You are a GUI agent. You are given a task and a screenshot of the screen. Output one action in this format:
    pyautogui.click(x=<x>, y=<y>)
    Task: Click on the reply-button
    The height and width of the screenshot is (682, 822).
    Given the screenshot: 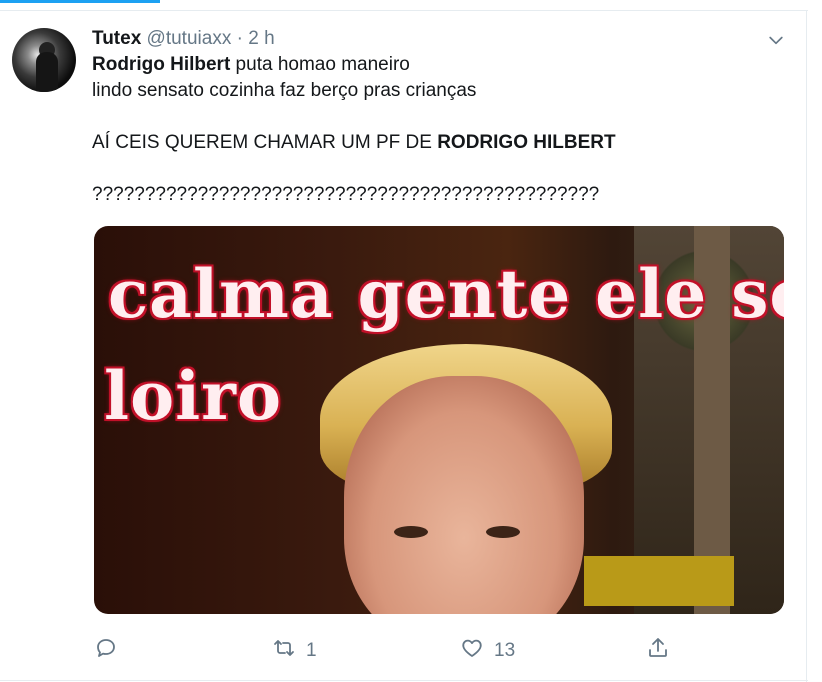 What is the action you would take?
    pyautogui.click(x=111, y=651)
    